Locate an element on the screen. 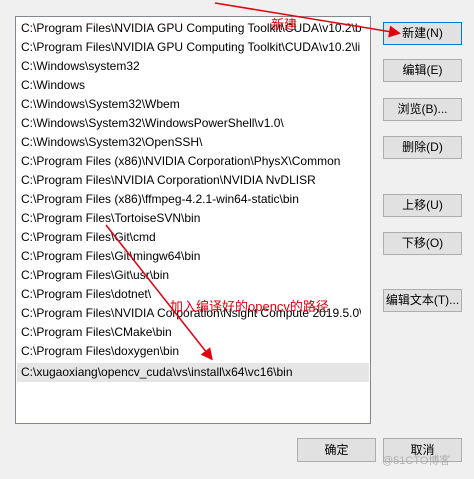 This screenshot has height=479, width=474. path-item: C:\Program Files\Git\mingw64\bin is located at coordinates (191, 256).